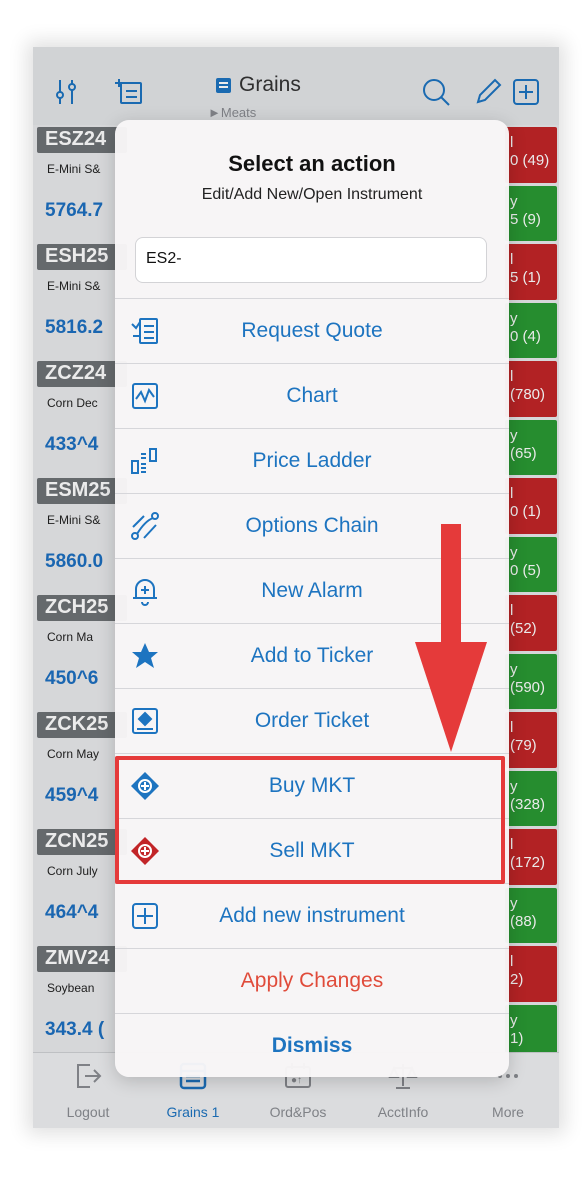 The image size is (586, 1178). I want to click on action-label: Chart, so click(312, 395).